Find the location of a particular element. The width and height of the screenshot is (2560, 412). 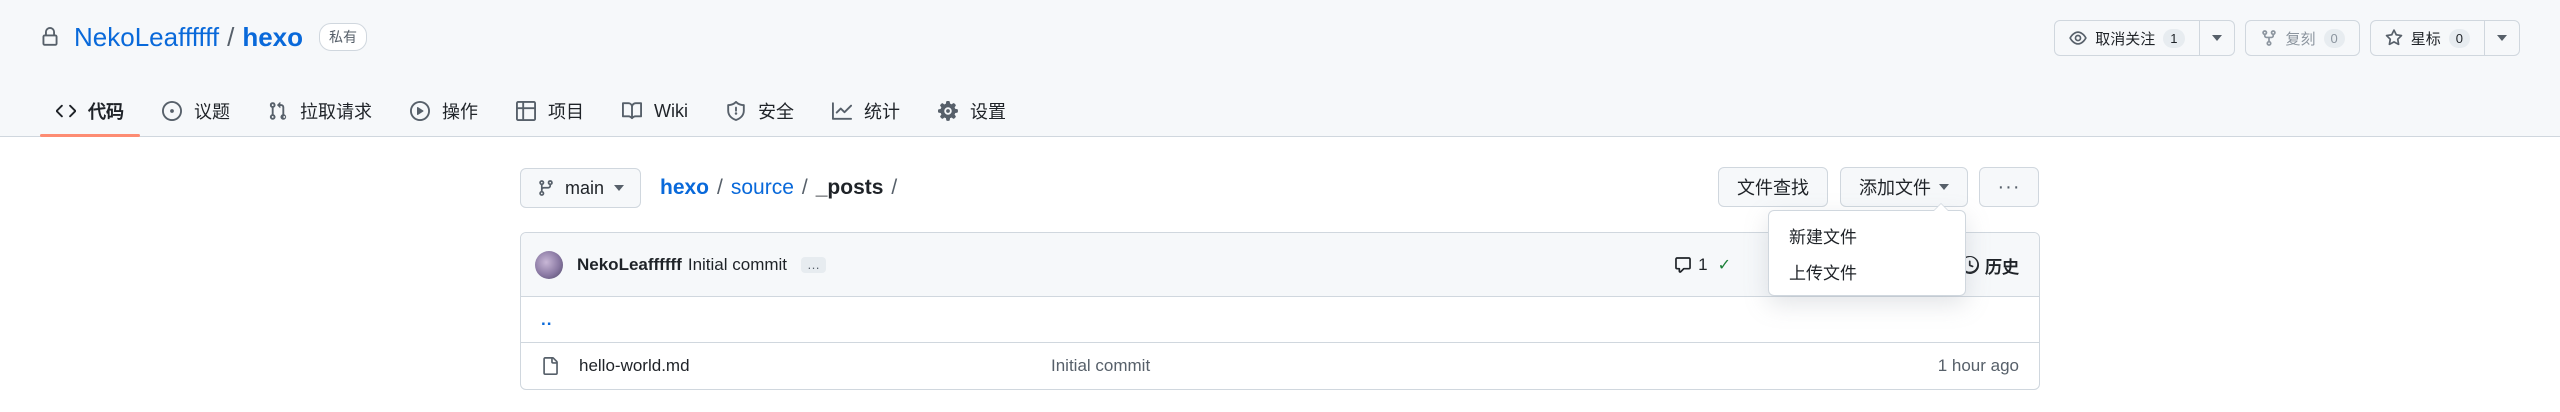

repo-title: NekoLeaffffff / hexo 私有 is located at coordinates (203, 37).